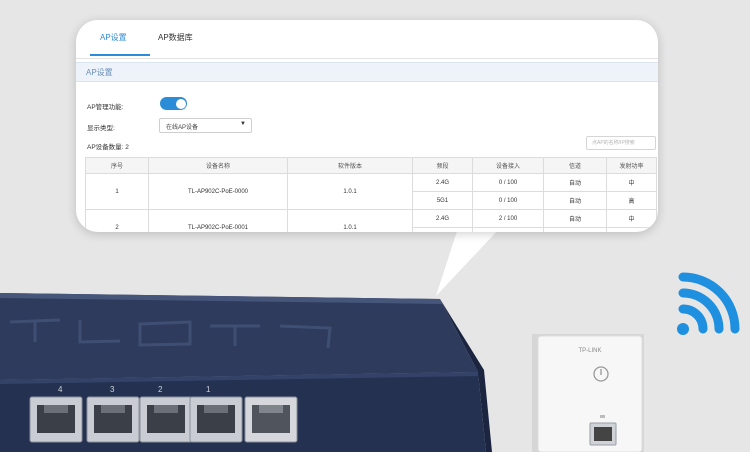  What do you see at coordinates (367, 72) in the screenshot?
I see `section-header: AP设置` at bounding box center [367, 72].